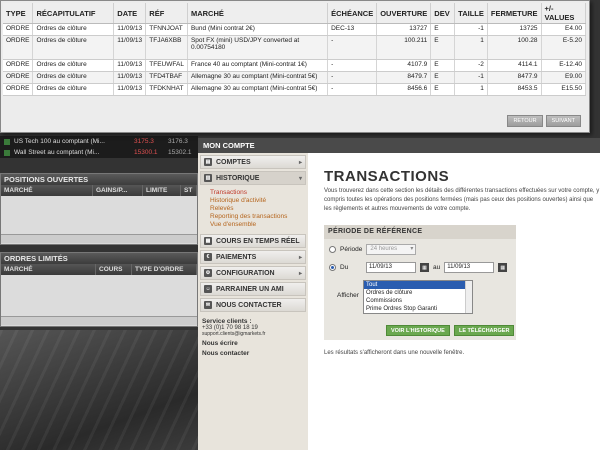 Image resolution: width=600 pixels, height=450 pixels. Describe the element at coordinates (259, 216) in the screenshot. I see `sub-reporting: Reporting des transactions` at that location.